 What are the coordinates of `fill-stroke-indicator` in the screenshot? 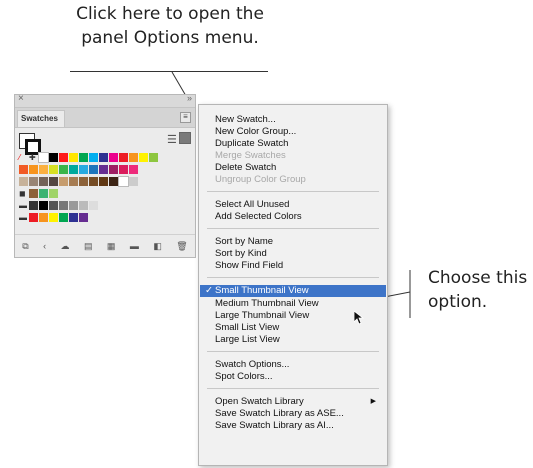 It's located at (30, 144).